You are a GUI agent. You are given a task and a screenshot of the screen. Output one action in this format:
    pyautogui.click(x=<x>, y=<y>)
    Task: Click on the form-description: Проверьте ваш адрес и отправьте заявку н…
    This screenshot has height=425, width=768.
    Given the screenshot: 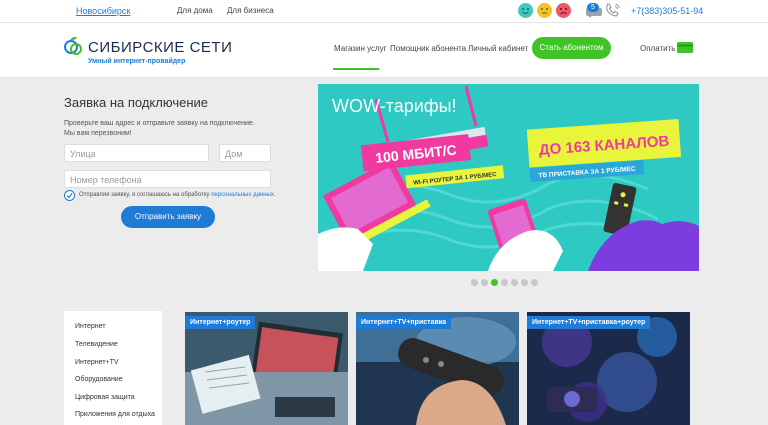 What is the action you would take?
    pyautogui.click(x=159, y=128)
    